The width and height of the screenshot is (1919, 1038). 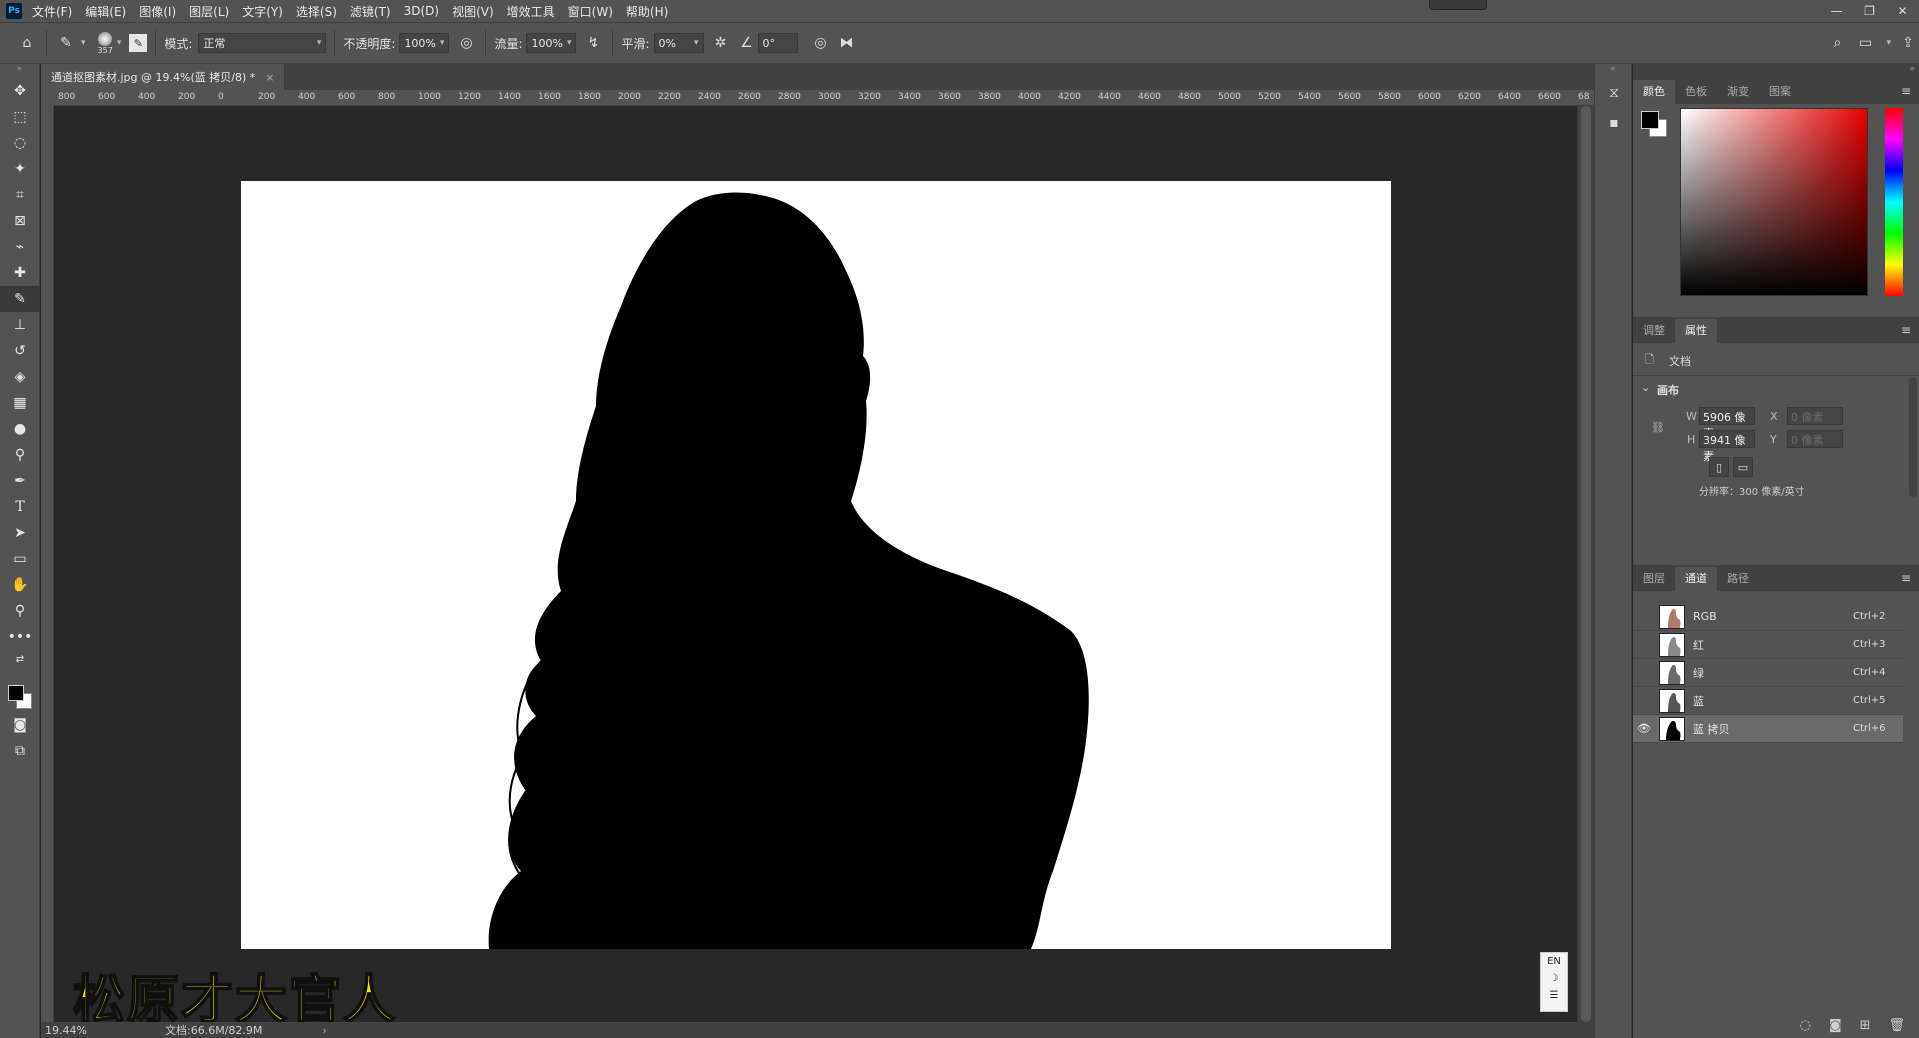 I want to click on gradient-tool-icon: ▦, so click(x=20, y=403).